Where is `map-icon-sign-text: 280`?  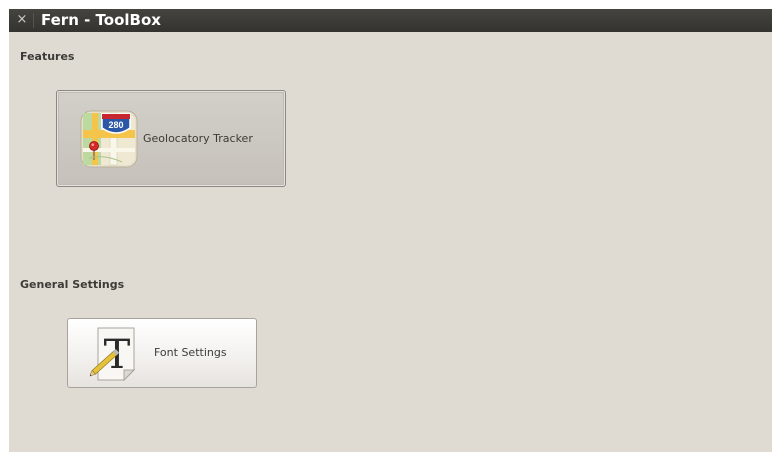
map-icon-sign-text: 280 is located at coordinates (115, 125).